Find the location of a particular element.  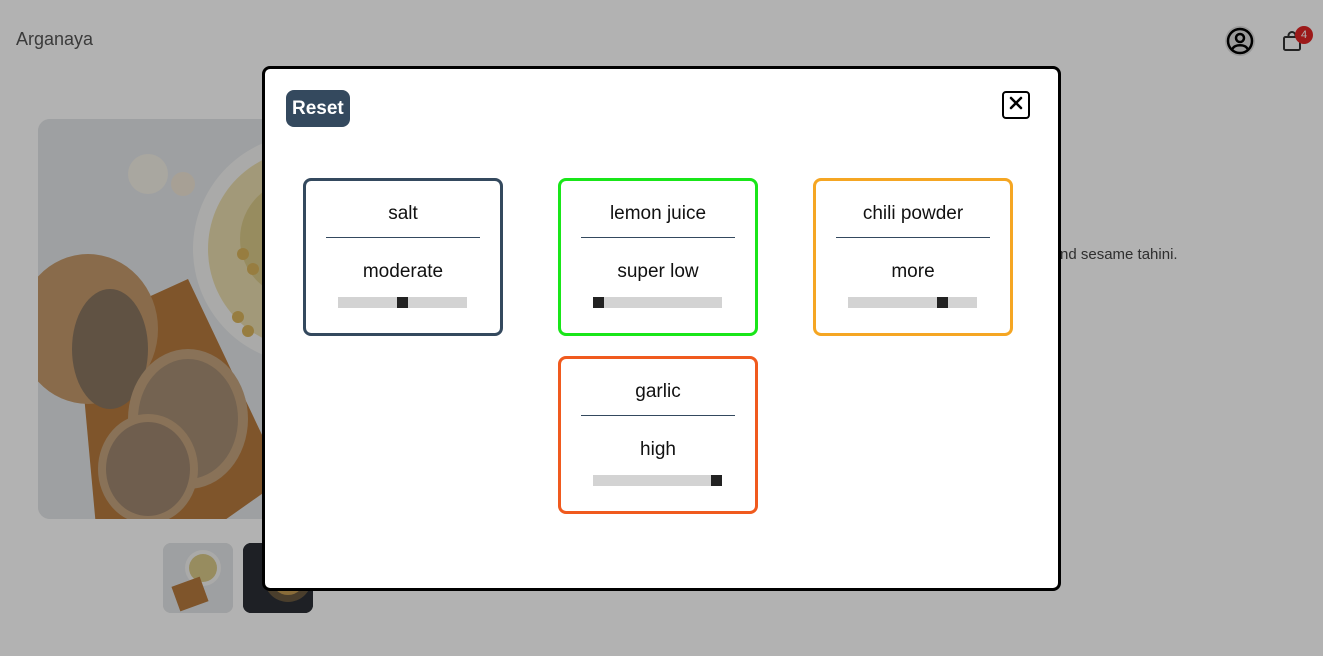

ingredient-name: lemon juice is located at coordinates (658, 213).